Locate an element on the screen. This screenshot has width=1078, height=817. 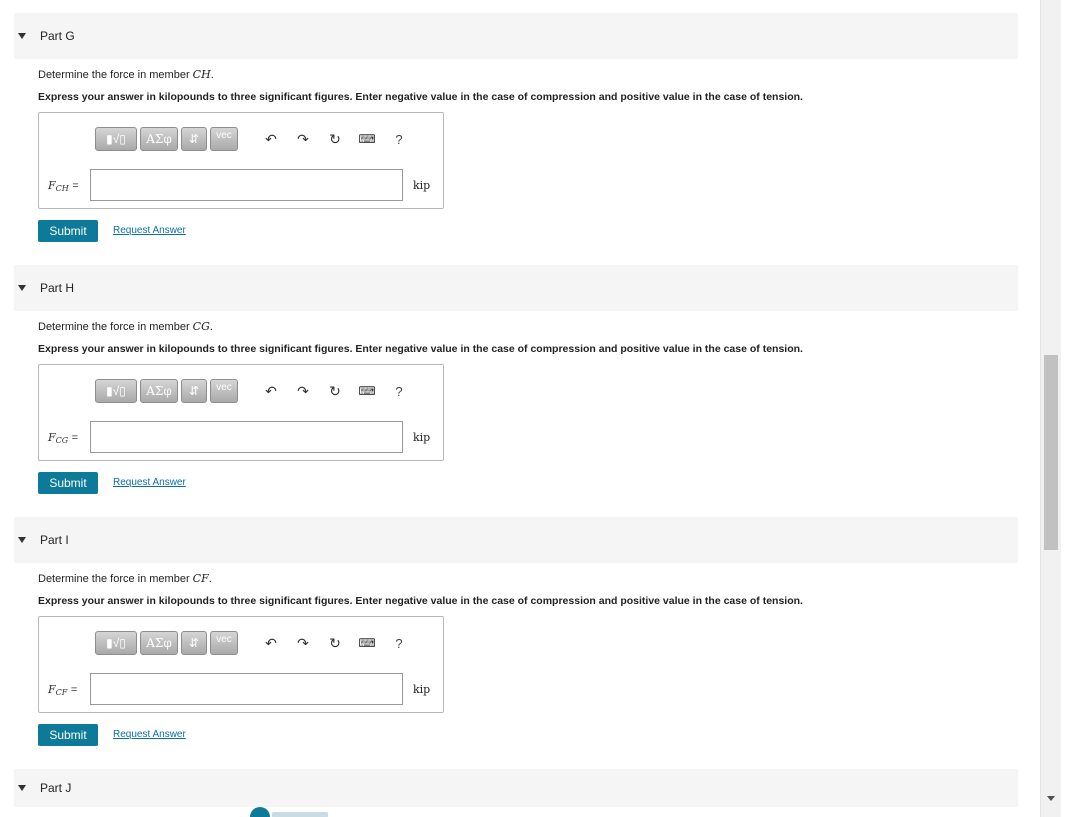
answer-label: FCF = is located at coordinates (62, 690).